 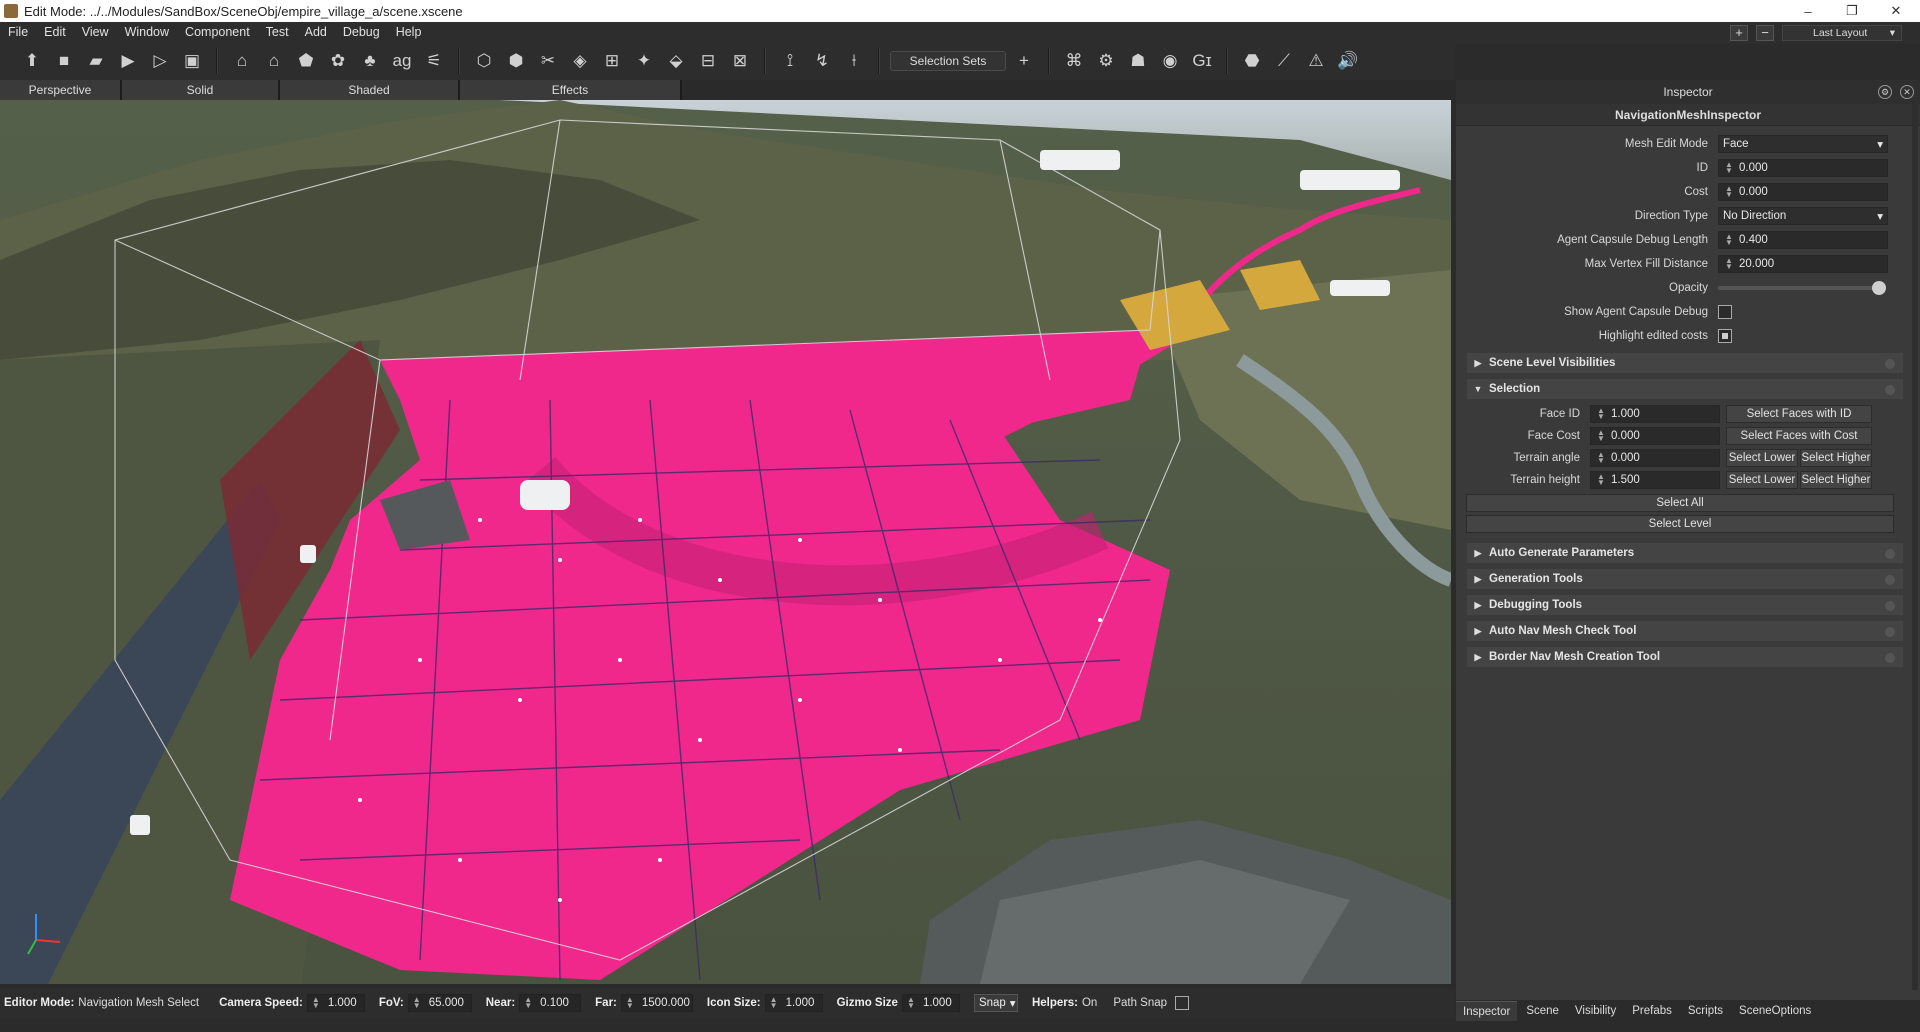 What do you see at coordinates (1765, 33) in the screenshot?
I see `remove-layout-button: −` at bounding box center [1765, 33].